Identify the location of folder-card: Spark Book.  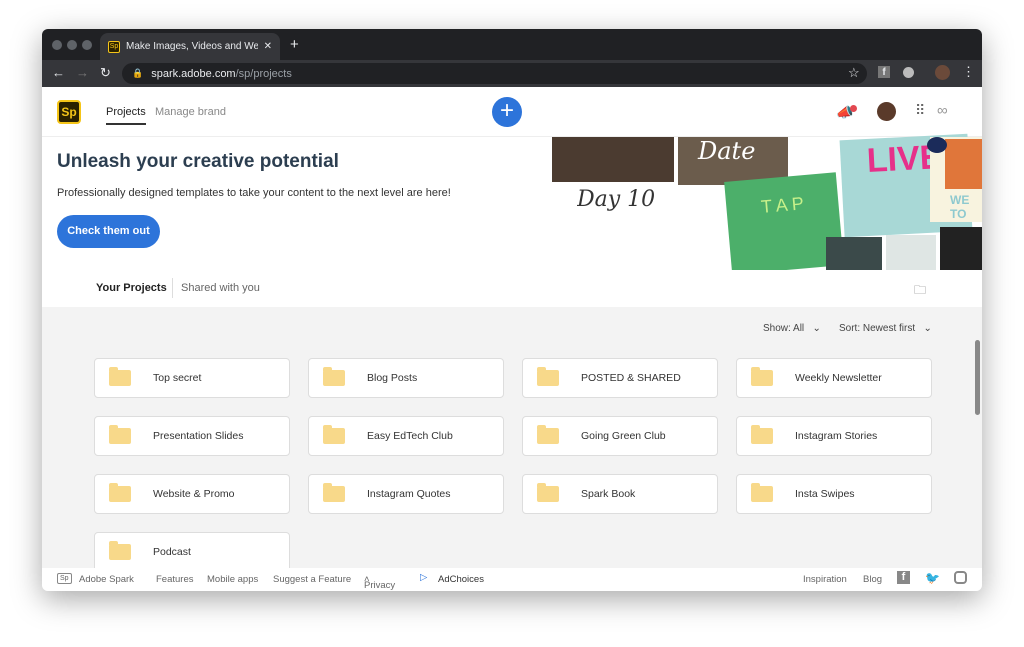
(620, 494).